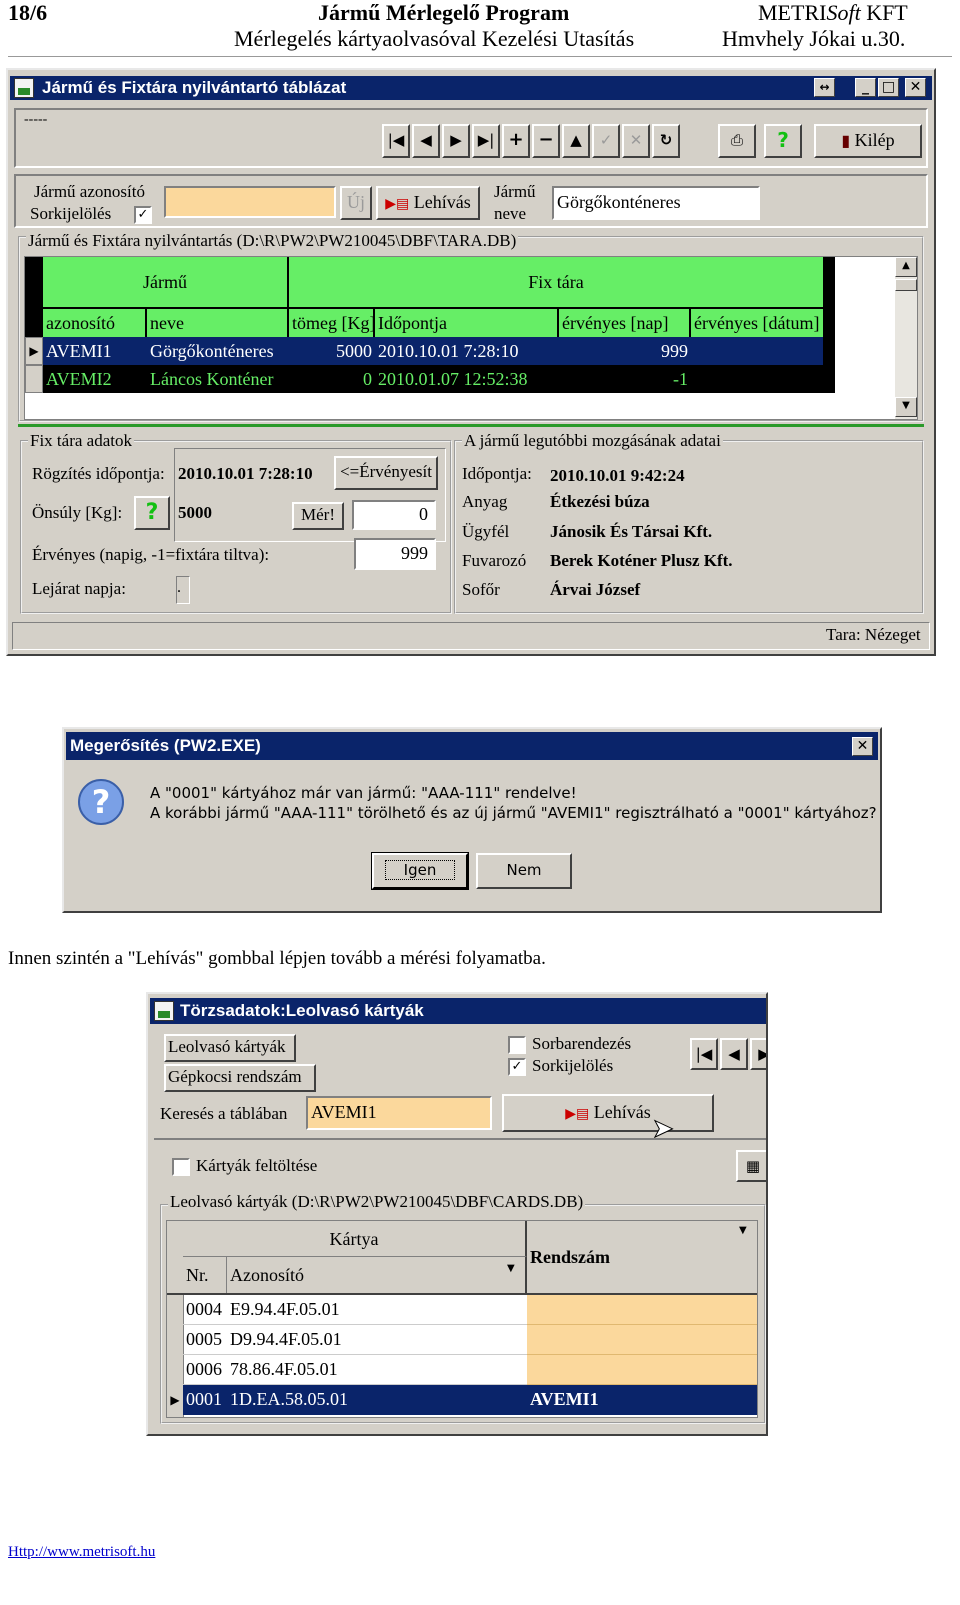 This screenshot has width=960, height=1605. I want to click on cell: 78.86.4F.05.01, so click(377, 1370).